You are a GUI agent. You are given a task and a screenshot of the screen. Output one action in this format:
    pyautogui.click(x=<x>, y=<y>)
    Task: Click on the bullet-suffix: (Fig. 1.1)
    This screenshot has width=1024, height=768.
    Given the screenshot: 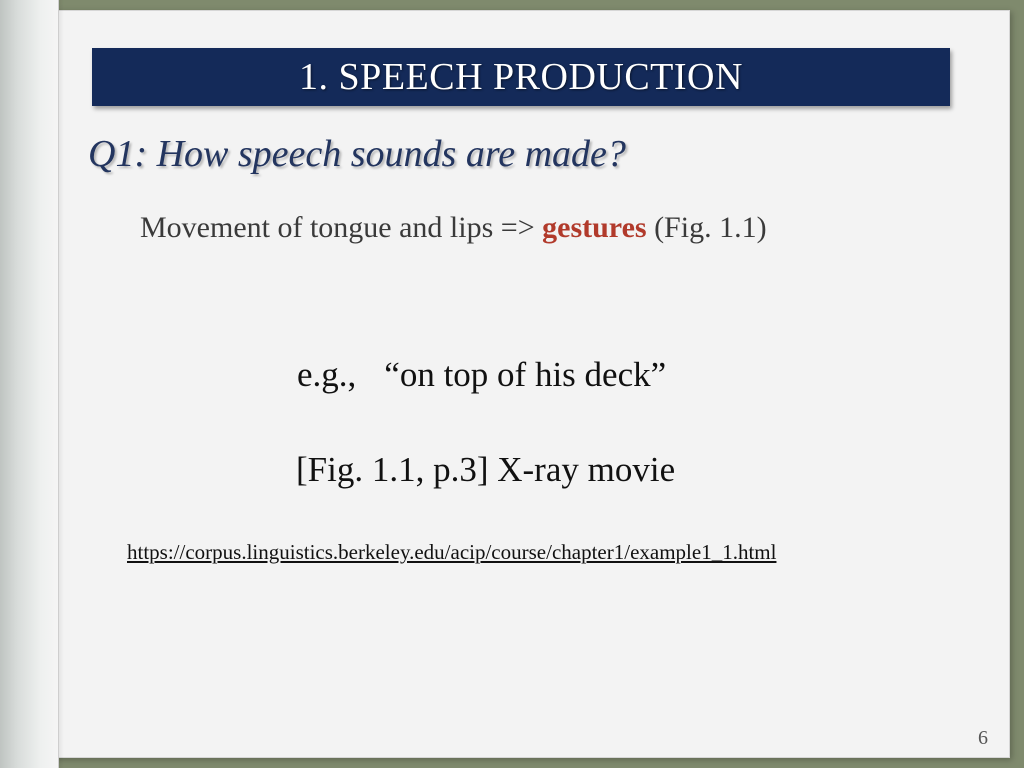 What is the action you would take?
    pyautogui.click(x=706, y=227)
    